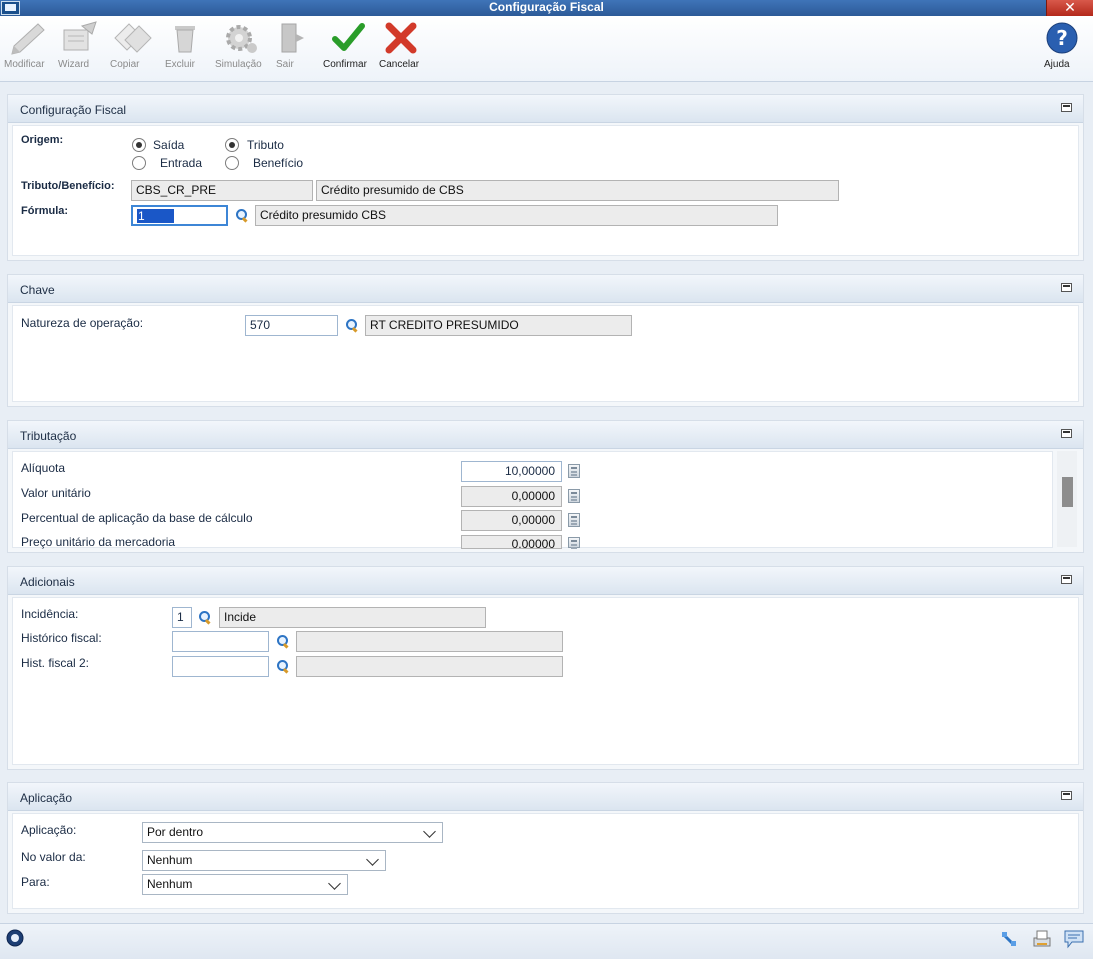  Describe the element at coordinates (46, 798) in the screenshot. I see `section-title: Aplicação` at that location.